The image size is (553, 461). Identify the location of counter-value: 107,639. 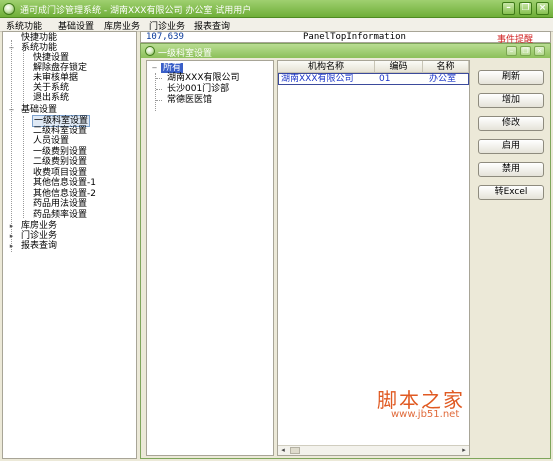
(165, 37).